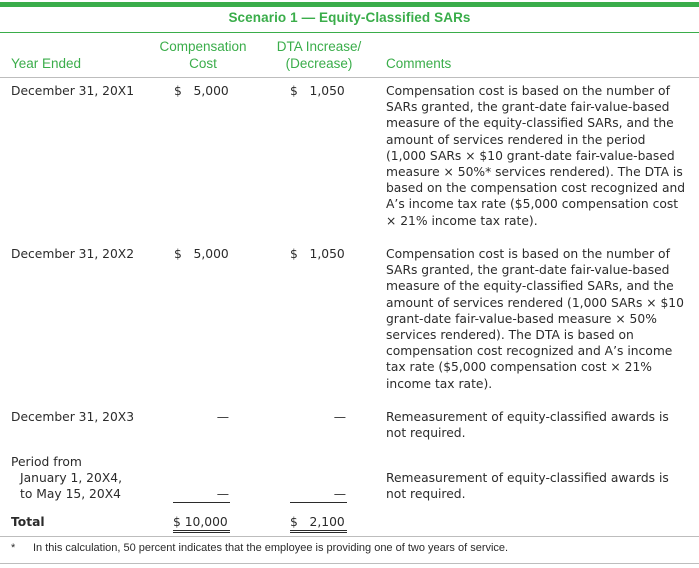  Describe the element at coordinates (73, 91) in the screenshot. I see `row-year: December 31, 20X1` at that location.